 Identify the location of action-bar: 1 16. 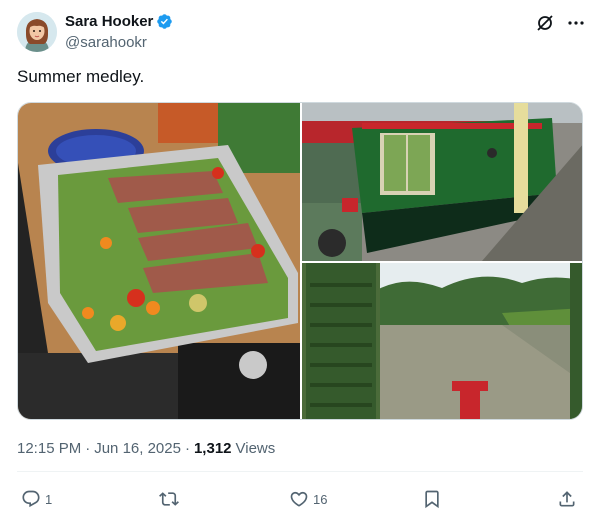
(300, 499).